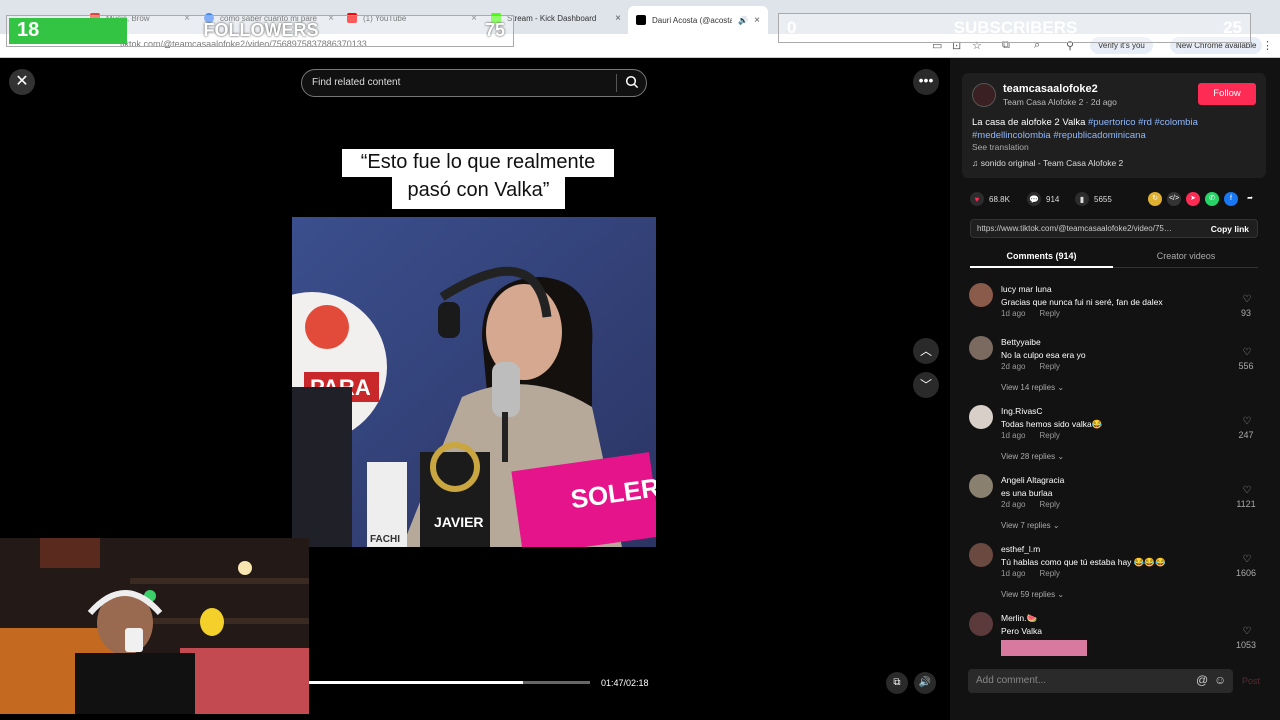 This screenshot has height=720, width=1280. I want to click on followers-goal: 75, so click(494, 30).